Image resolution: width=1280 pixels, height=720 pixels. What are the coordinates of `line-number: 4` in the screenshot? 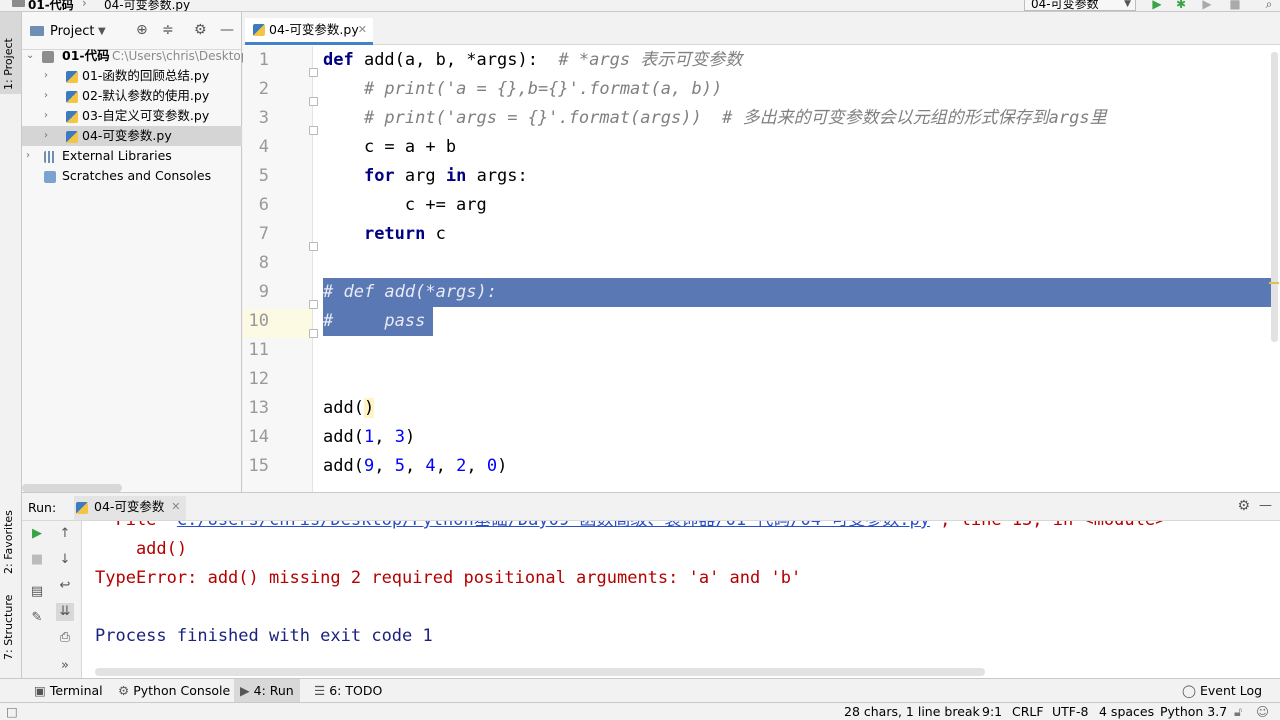 It's located at (263, 147).